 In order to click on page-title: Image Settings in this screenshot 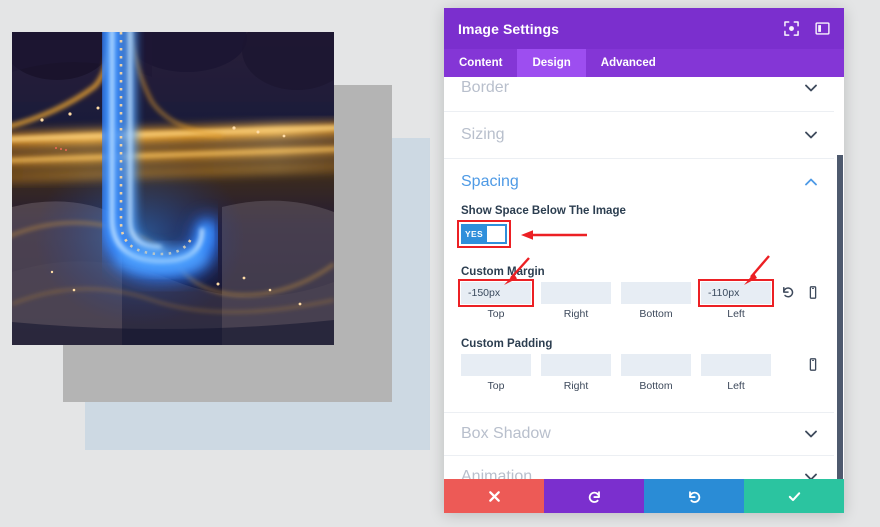, I will do `click(508, 28)`.